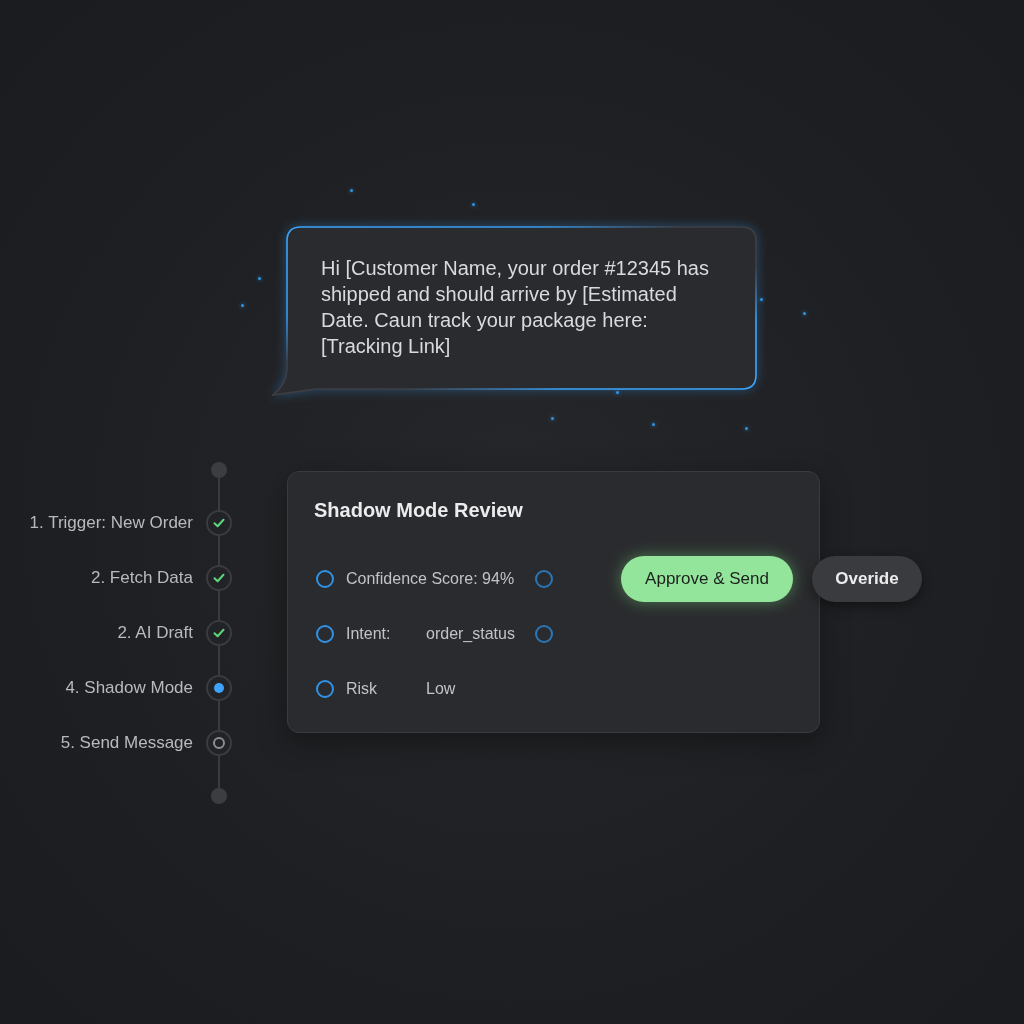 The height and width of the screenshot is (1024, 1024). I want to click on secondary-button: Overide, so click(867, 579).